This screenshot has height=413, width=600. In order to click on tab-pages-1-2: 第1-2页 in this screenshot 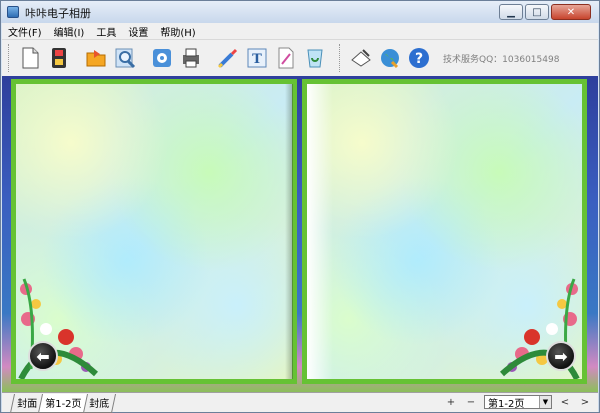, I will do `click(63, 403)`.